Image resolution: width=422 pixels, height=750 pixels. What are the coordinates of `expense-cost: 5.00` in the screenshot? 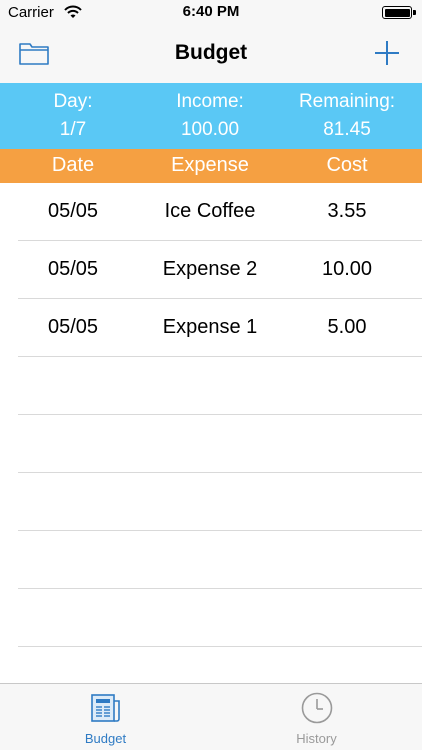 It's located at (347, 327).